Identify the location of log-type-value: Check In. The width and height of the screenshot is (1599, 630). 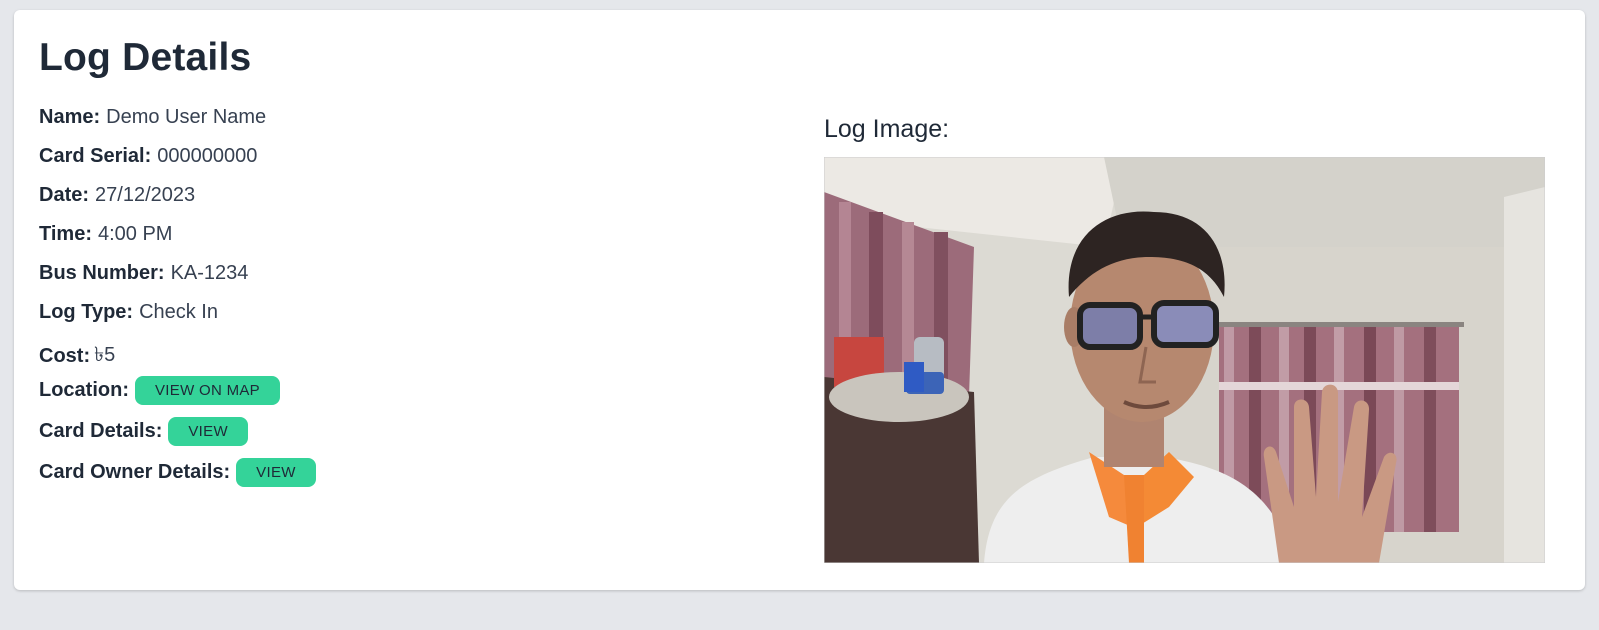
(178, 312).